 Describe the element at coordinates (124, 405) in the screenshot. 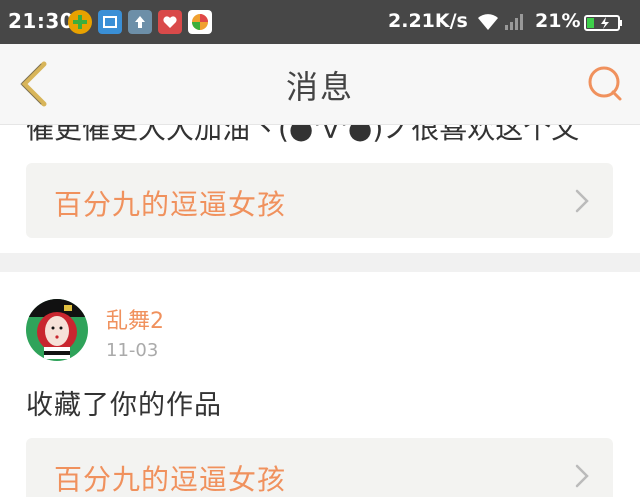

I see `message-action-text: 收藏了你的作品` at that location.